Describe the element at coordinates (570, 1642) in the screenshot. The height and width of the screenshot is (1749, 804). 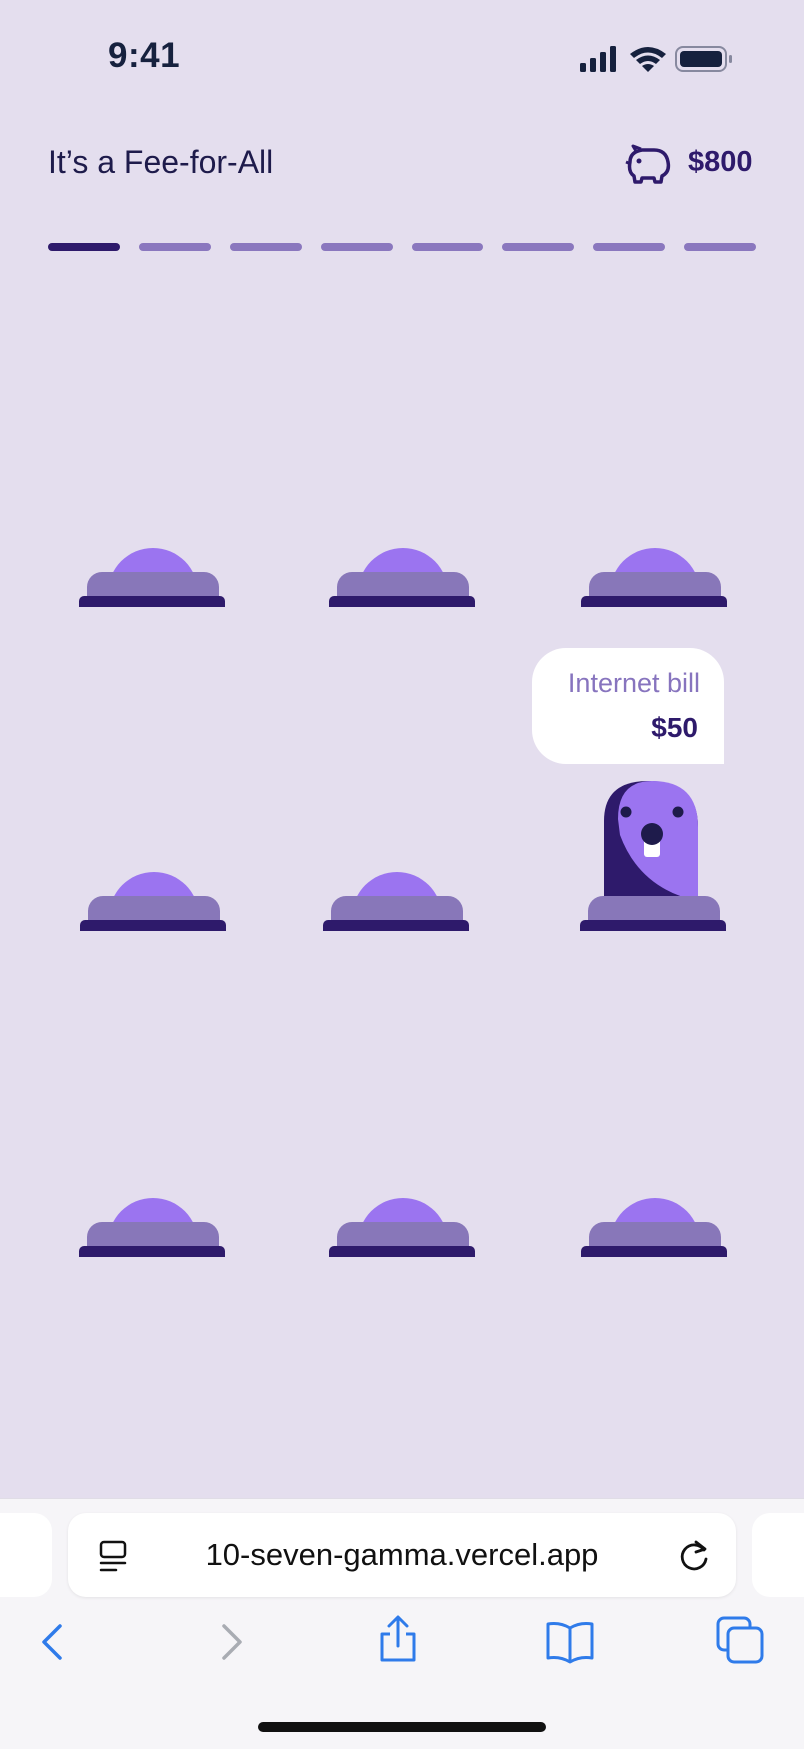
I see `bookmarks-icon` at that location.